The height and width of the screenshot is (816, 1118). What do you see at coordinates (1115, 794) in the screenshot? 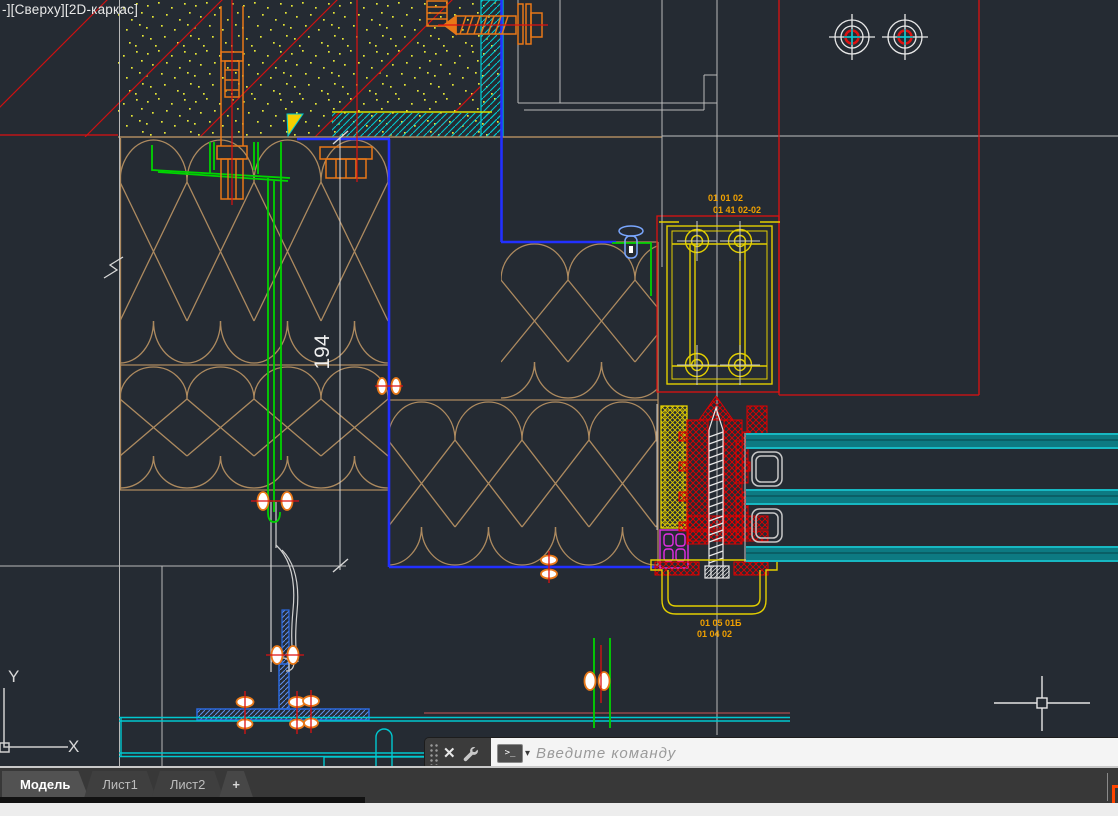
I see `clipped-corner-icon` at bounding box center [1115, 794].